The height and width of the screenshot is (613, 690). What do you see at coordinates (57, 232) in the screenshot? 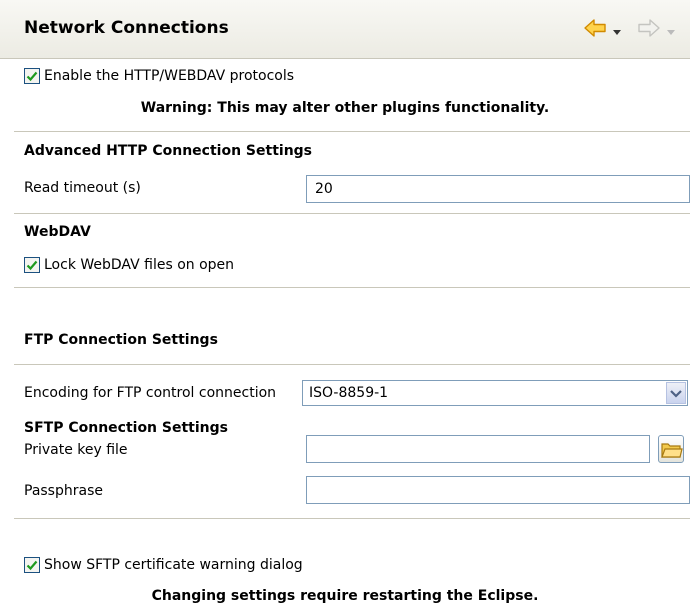
I see `webdav-section-title: WebDAV` at bounding box center [57, 232].